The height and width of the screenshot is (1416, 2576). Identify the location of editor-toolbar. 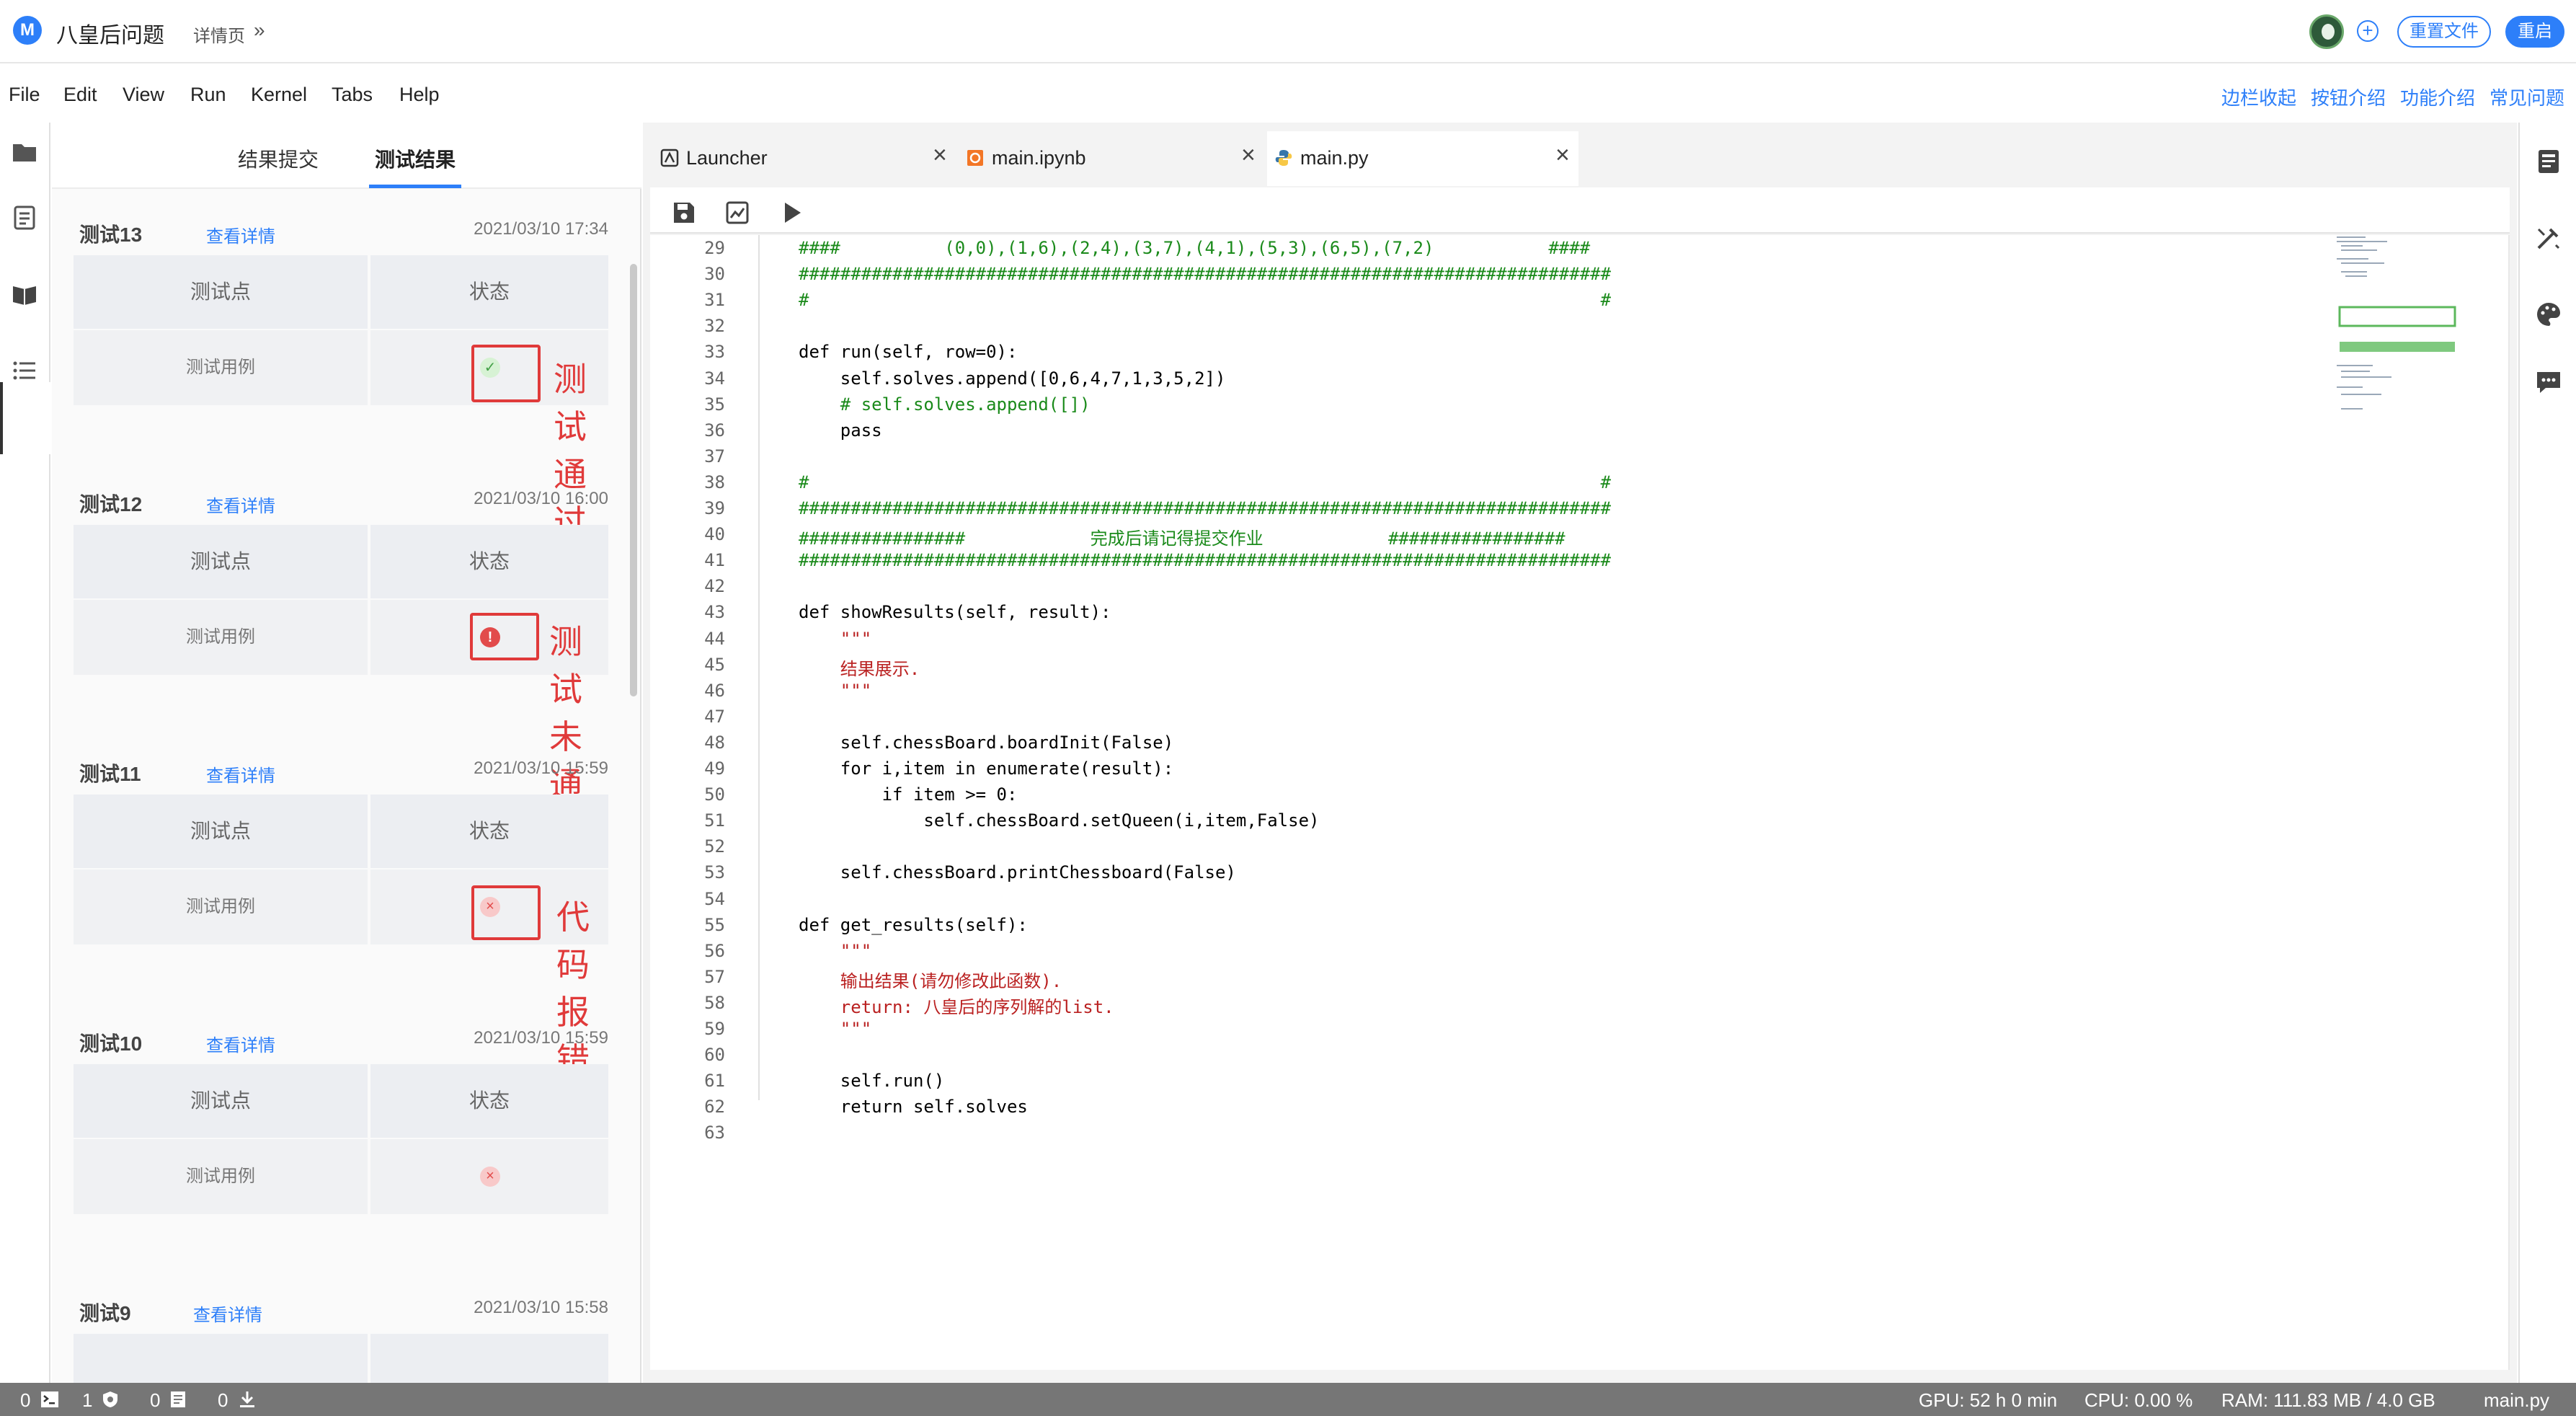
(1580, 210).